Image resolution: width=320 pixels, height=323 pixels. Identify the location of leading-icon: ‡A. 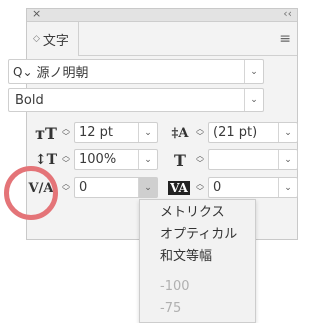
(180, 133).